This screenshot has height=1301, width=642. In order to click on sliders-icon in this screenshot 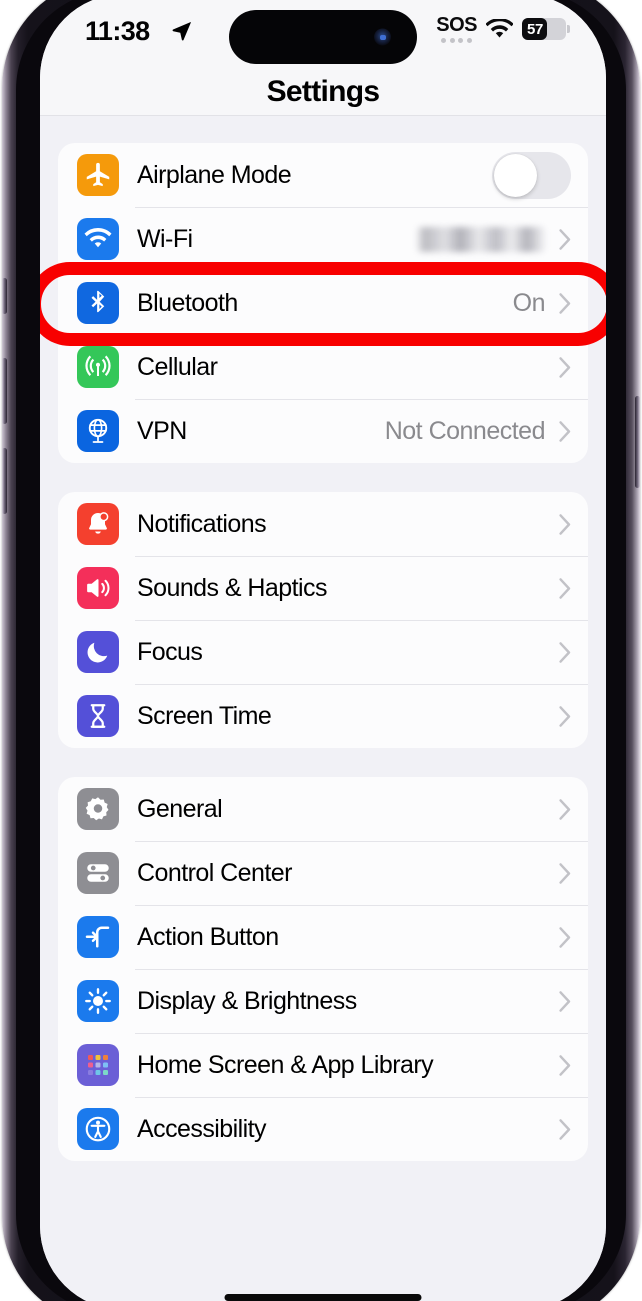, I will do `click(98, 873)`.